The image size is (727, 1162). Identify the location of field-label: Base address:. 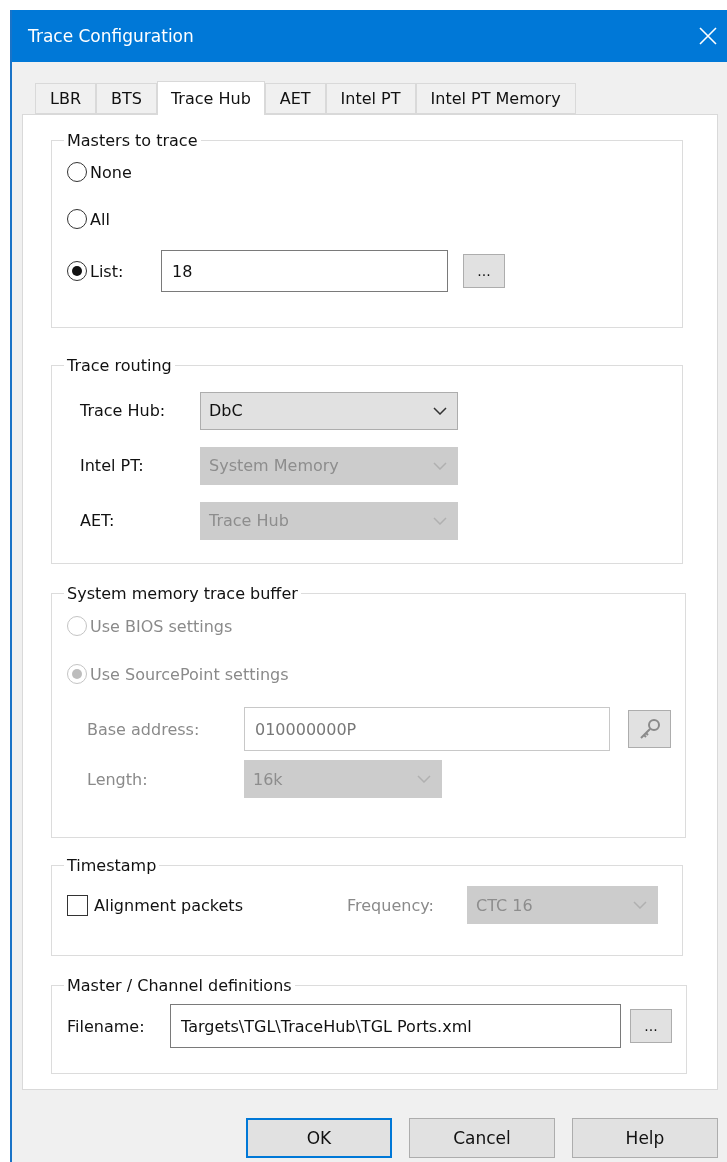
(143, 729).